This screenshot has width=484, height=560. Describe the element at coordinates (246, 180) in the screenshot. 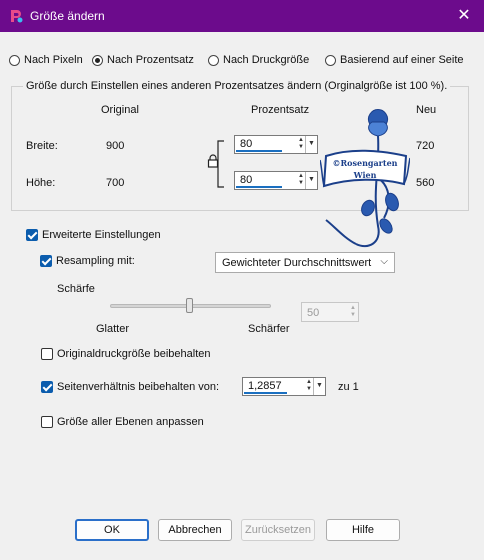

I see `height-percent-value: 80` at that location.